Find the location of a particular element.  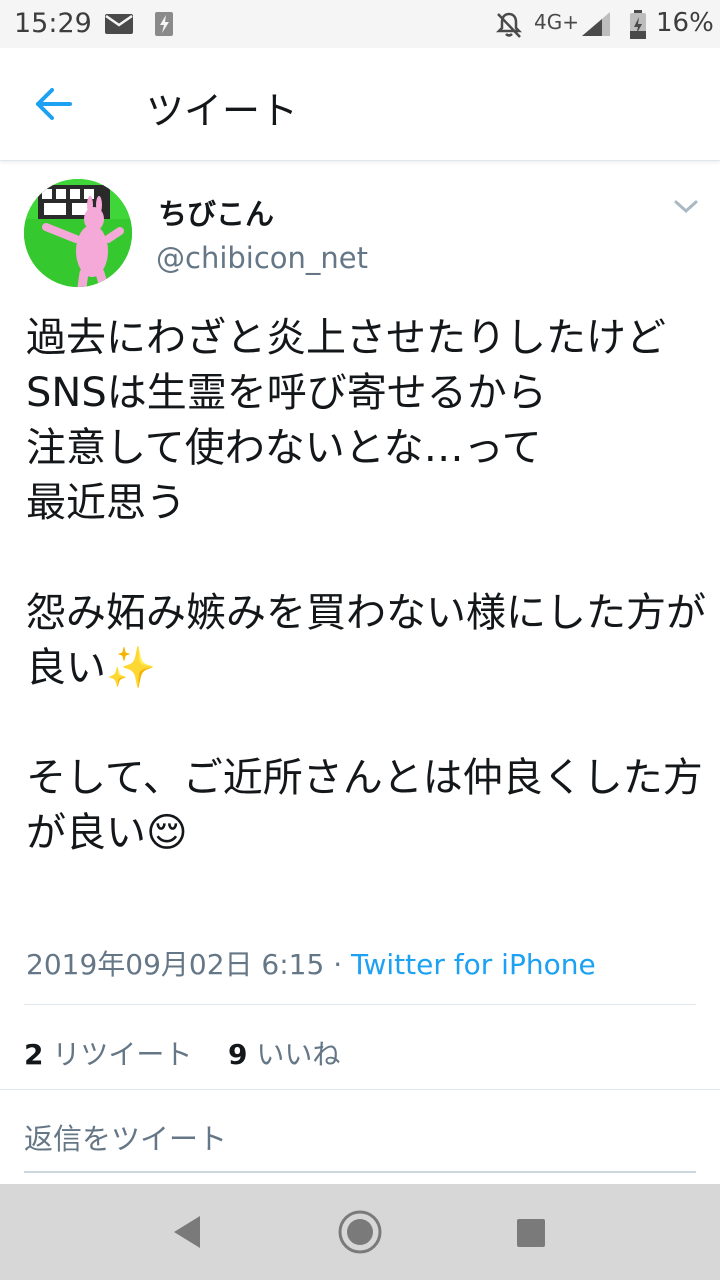

mail-icon is located at coordinates (119, 27).